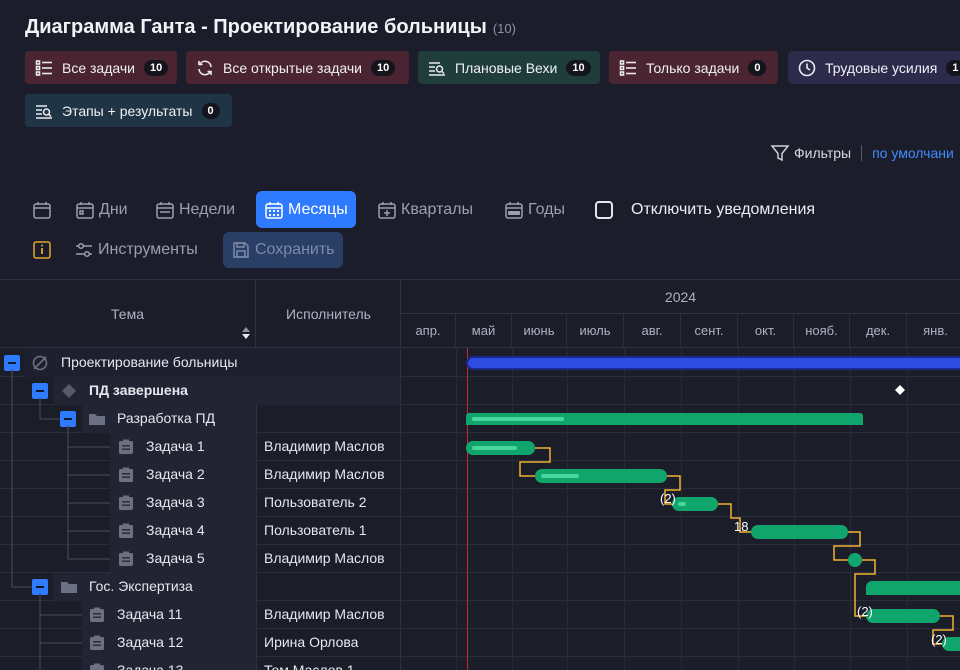 The height and width of the screenshot is (670, 960). What do you see at coordinates (953, 67) in the screenshot?
I see `chip-badge: 1` at bounding box center [953, 67].